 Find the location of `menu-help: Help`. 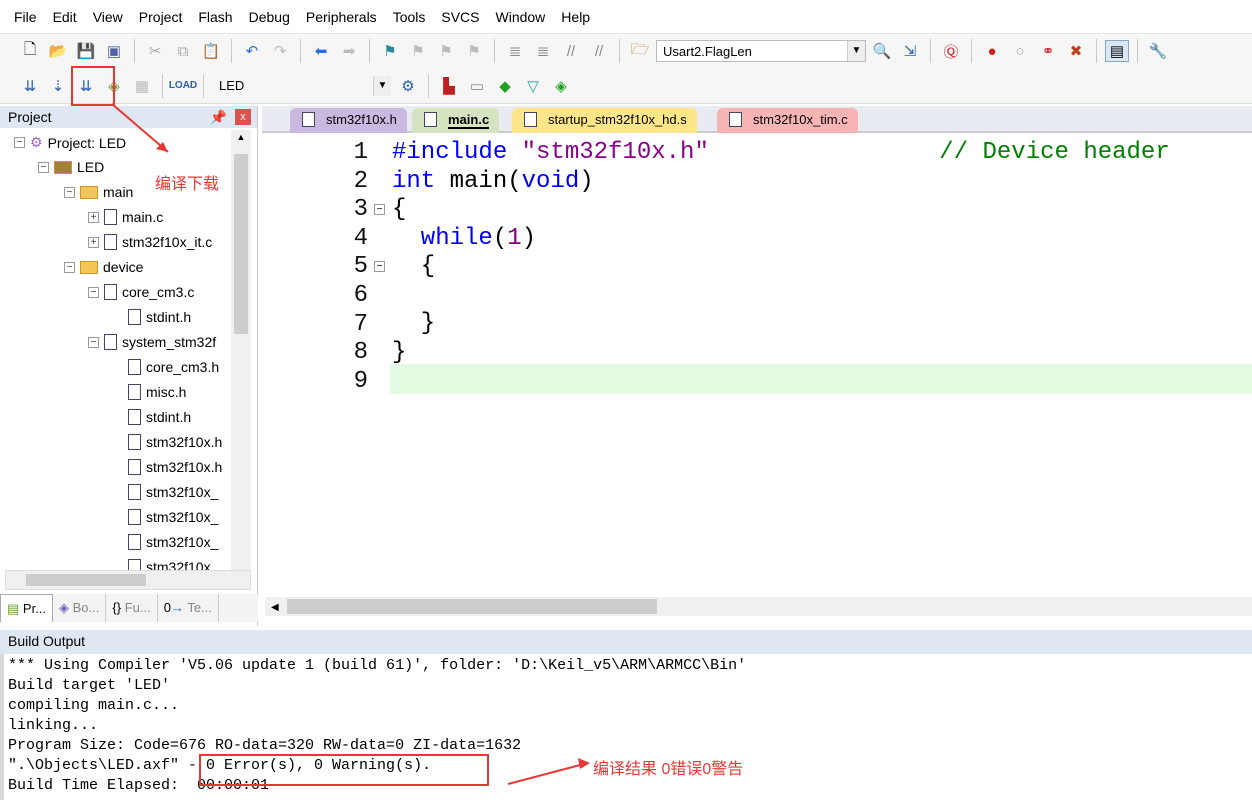

menu-help: Help is located at coordinates (575, 17).